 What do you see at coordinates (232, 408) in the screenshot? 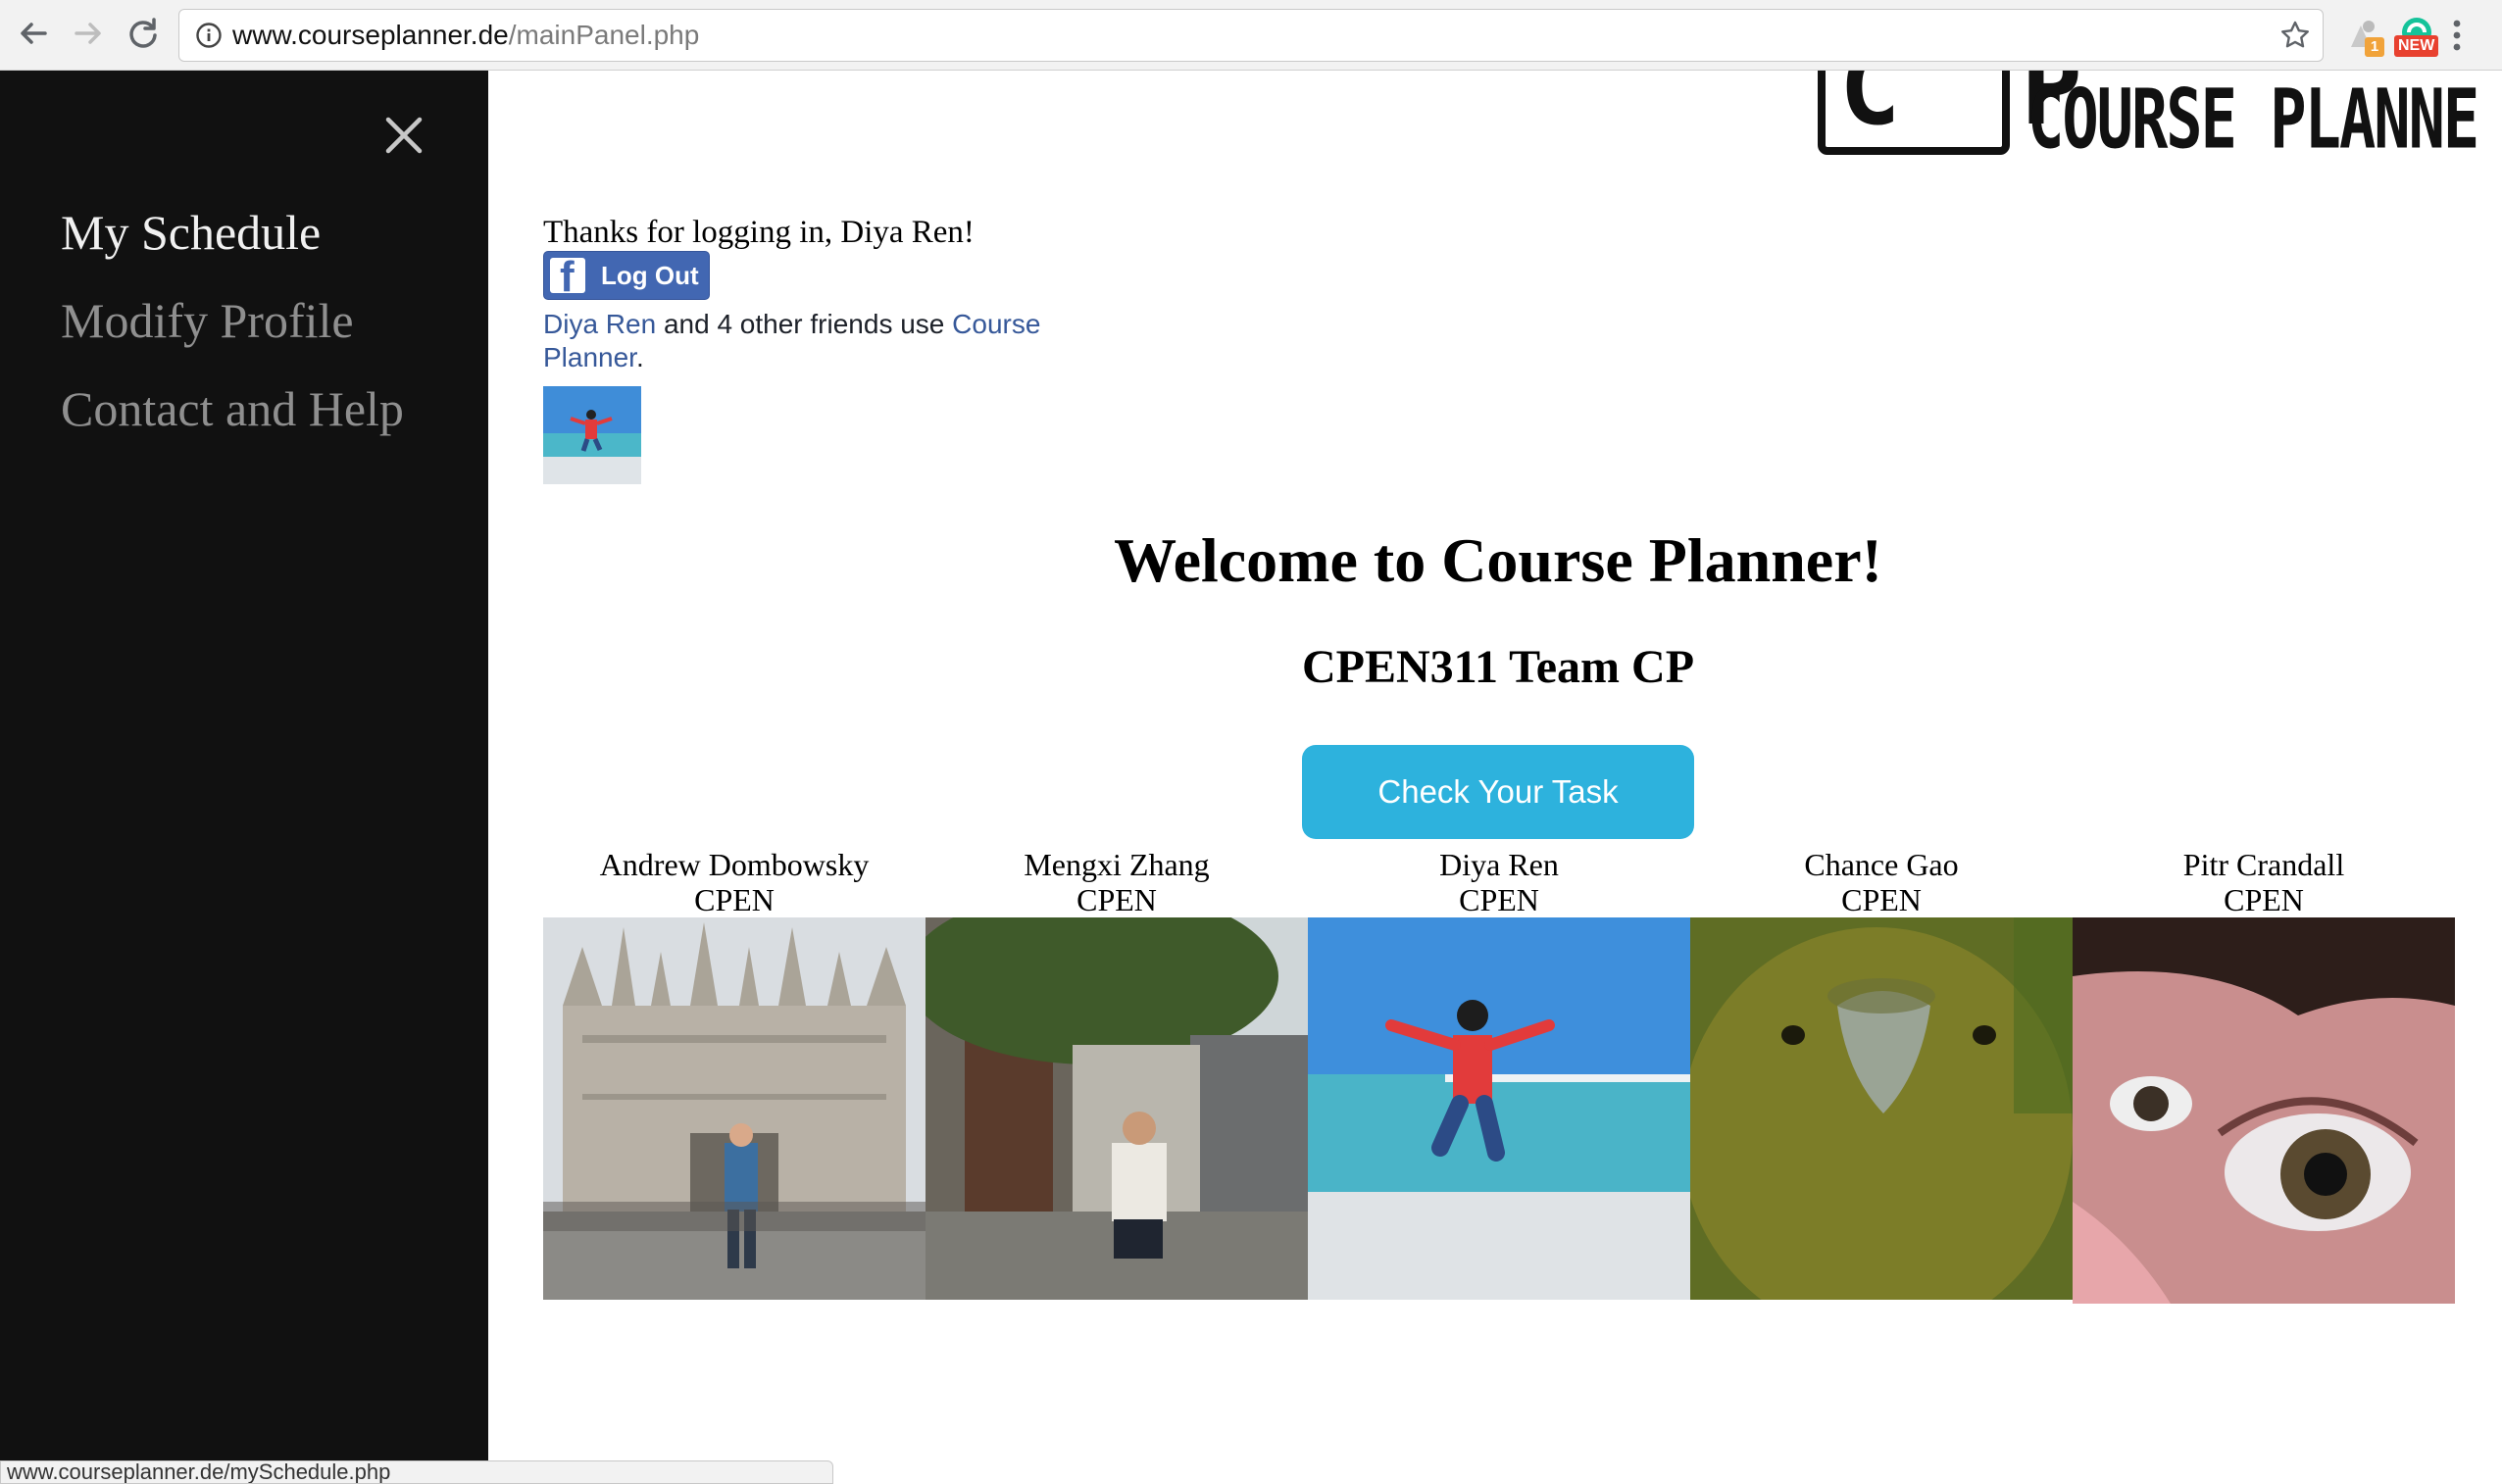
I see `sidebar-item-contact-help: Contact and Help` at bounding box center [232, 408].